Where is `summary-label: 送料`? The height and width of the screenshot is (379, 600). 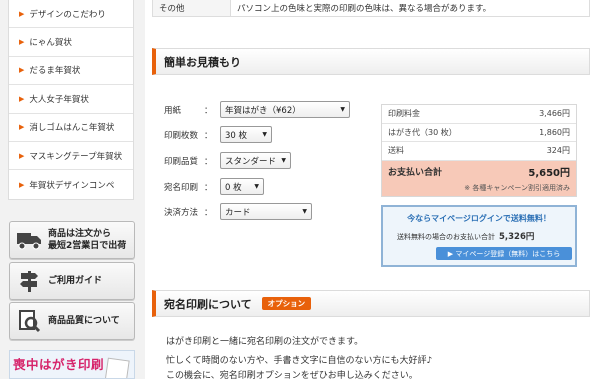 summary-label: 送料 is located at coordinates (396, 151).